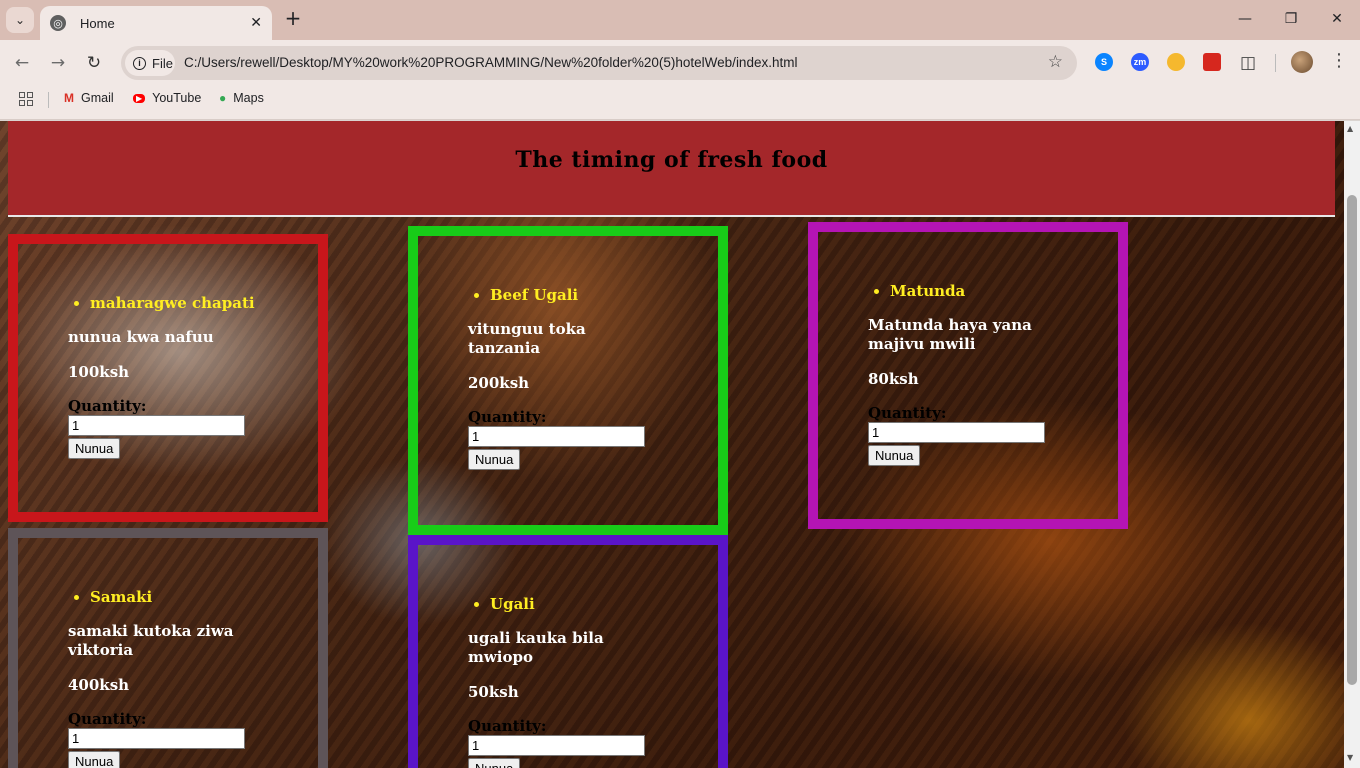 This screenshot has height=768, width=1360. What do you see at coordinates (58, 63) in the screenshot?
I see `forward-arrow-icon: →` at bounding box center [58, 63].